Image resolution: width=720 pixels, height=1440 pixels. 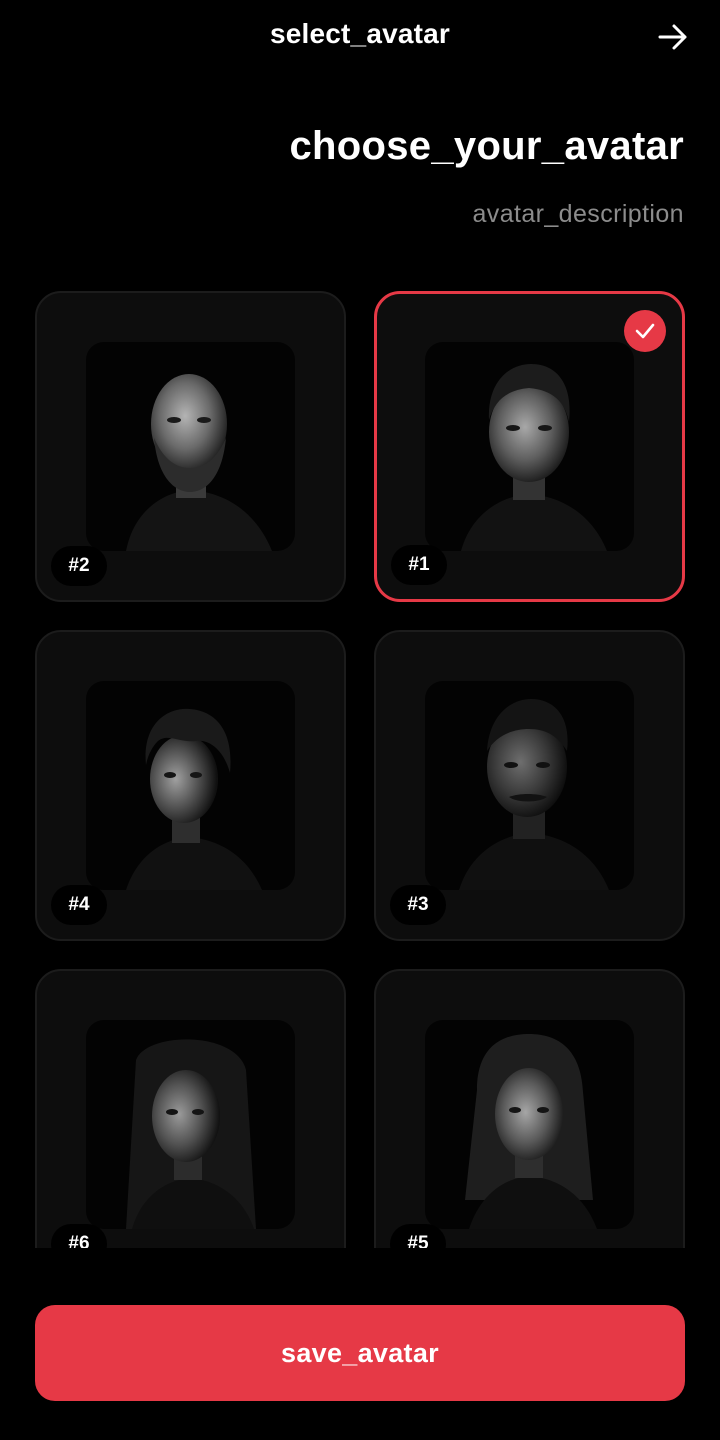 I want to click on avatar-card: #5, so click(x=529, y=1108).